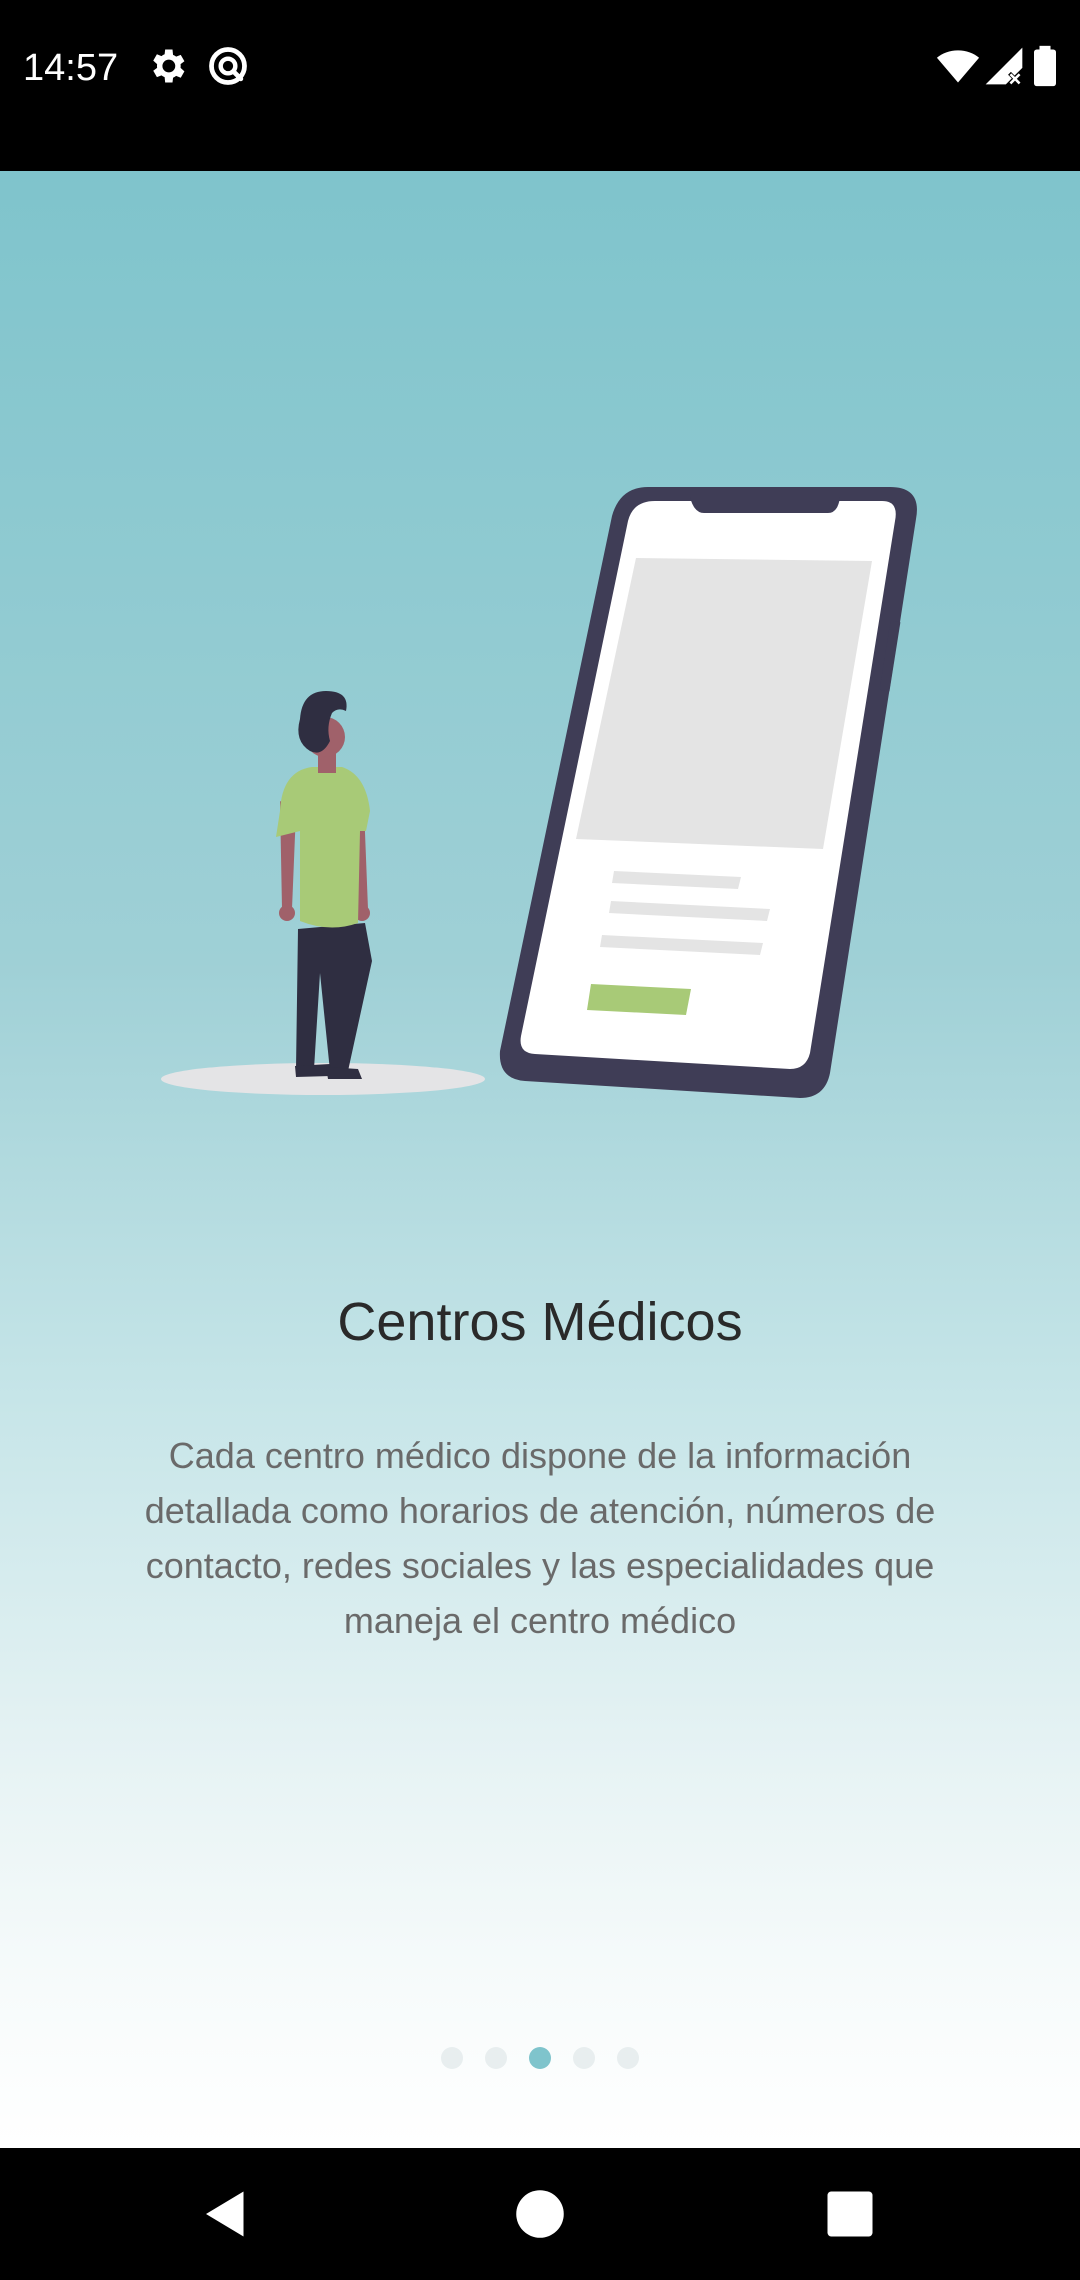 This screenshot has width=1080, height=2280. I want to click on cell-signal-icon, so click(1004, 66).